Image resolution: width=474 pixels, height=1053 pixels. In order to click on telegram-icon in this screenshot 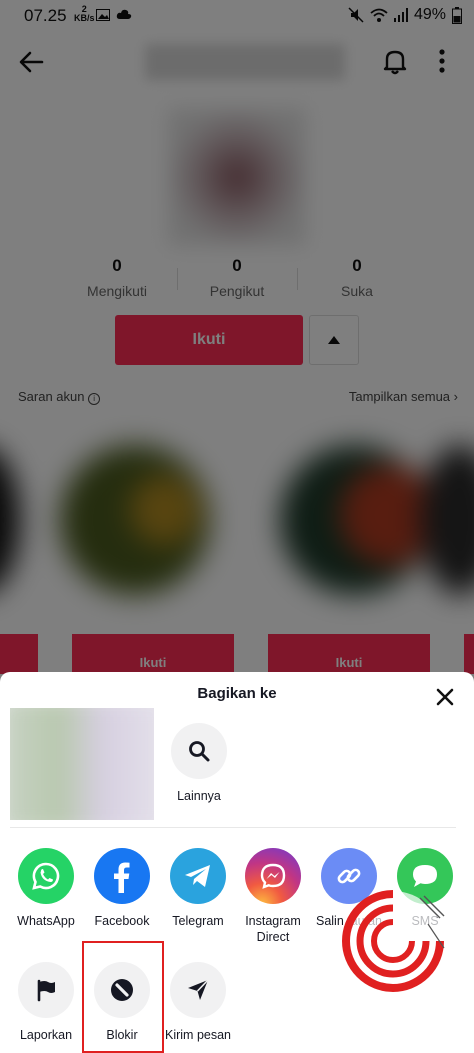, I will do `click(198, 876)`.